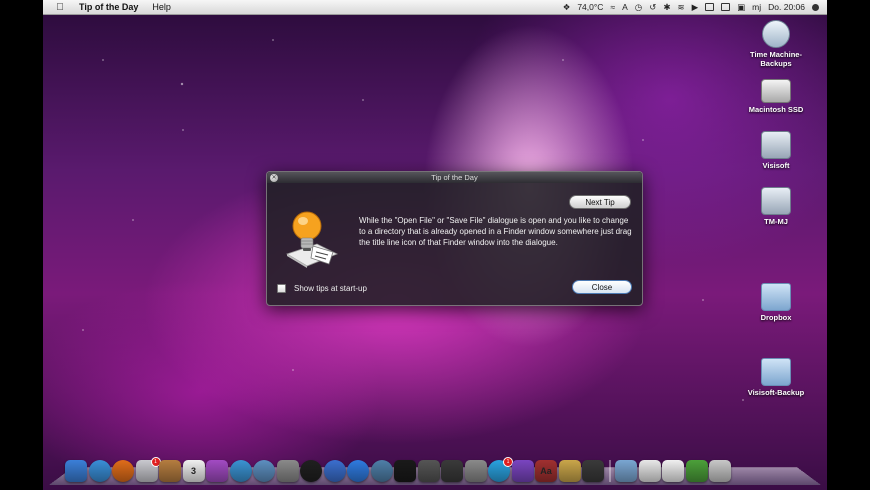 The image size is (870, 490). What do you see at coordinates (815, 7) in the screenshot?
I see `spotlight-icon` at bounding box center [815, 7].